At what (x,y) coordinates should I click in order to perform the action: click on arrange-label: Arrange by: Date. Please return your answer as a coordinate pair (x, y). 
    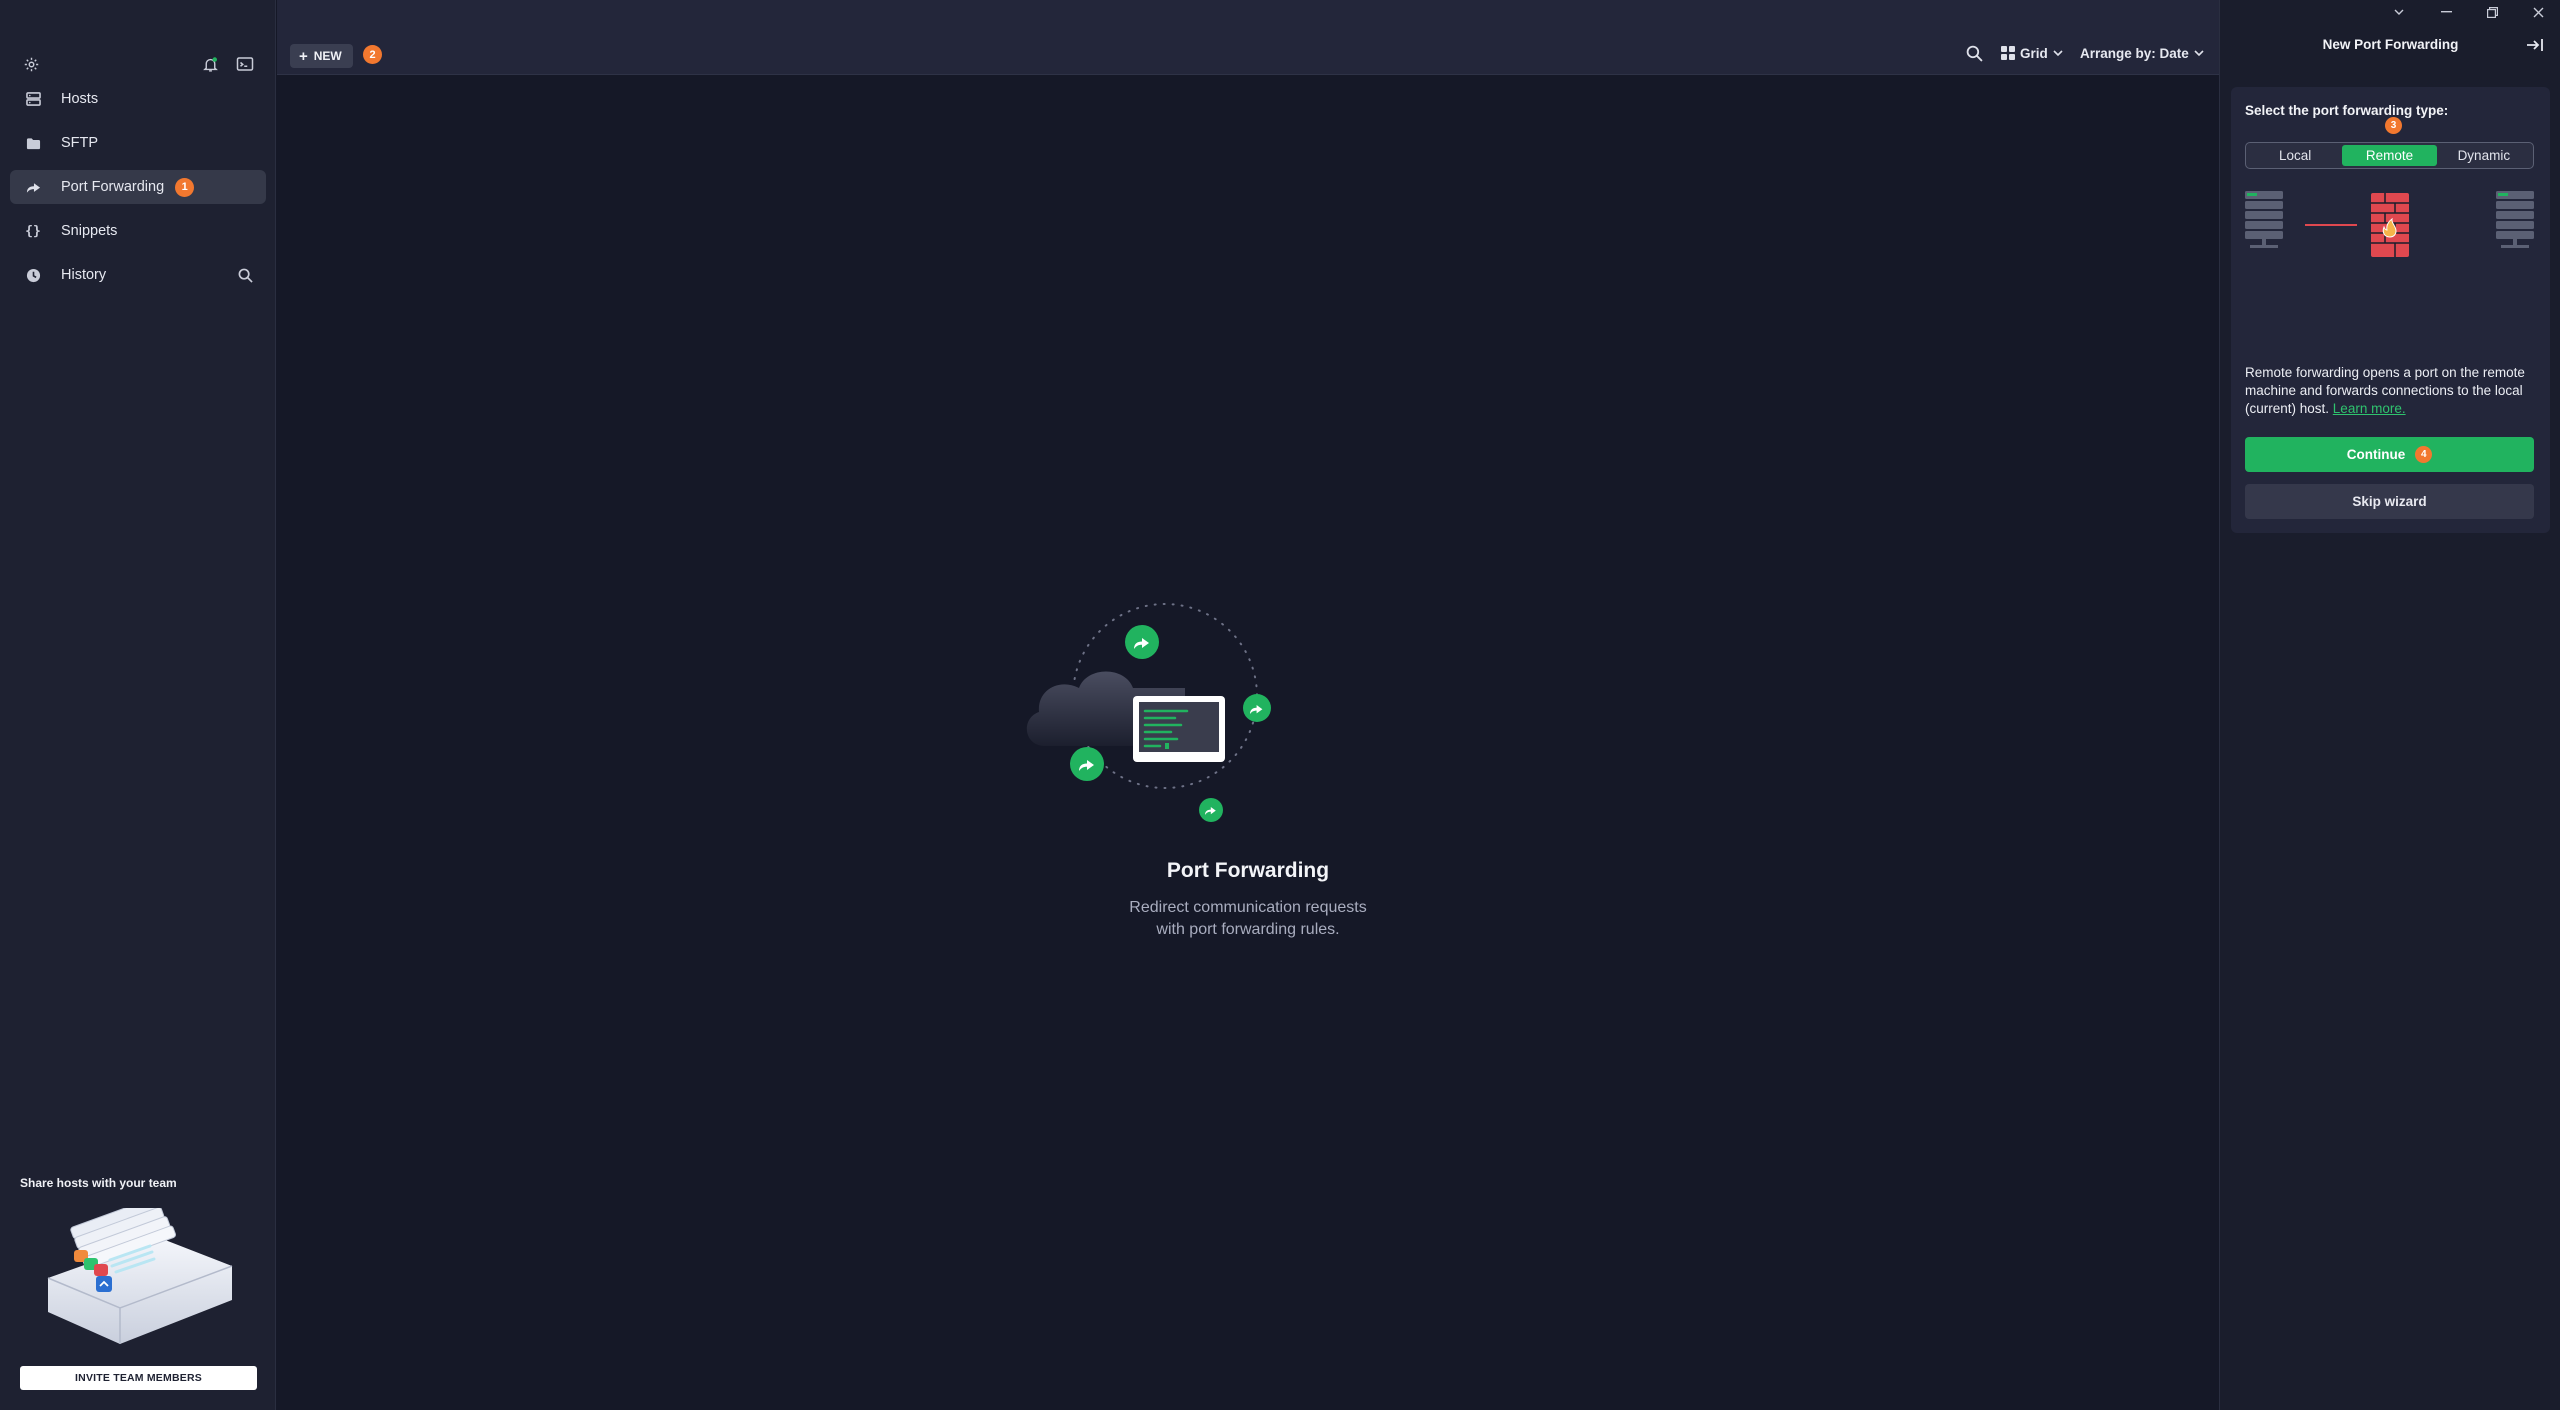
    Looking at the image, I should click on (2134, 53).